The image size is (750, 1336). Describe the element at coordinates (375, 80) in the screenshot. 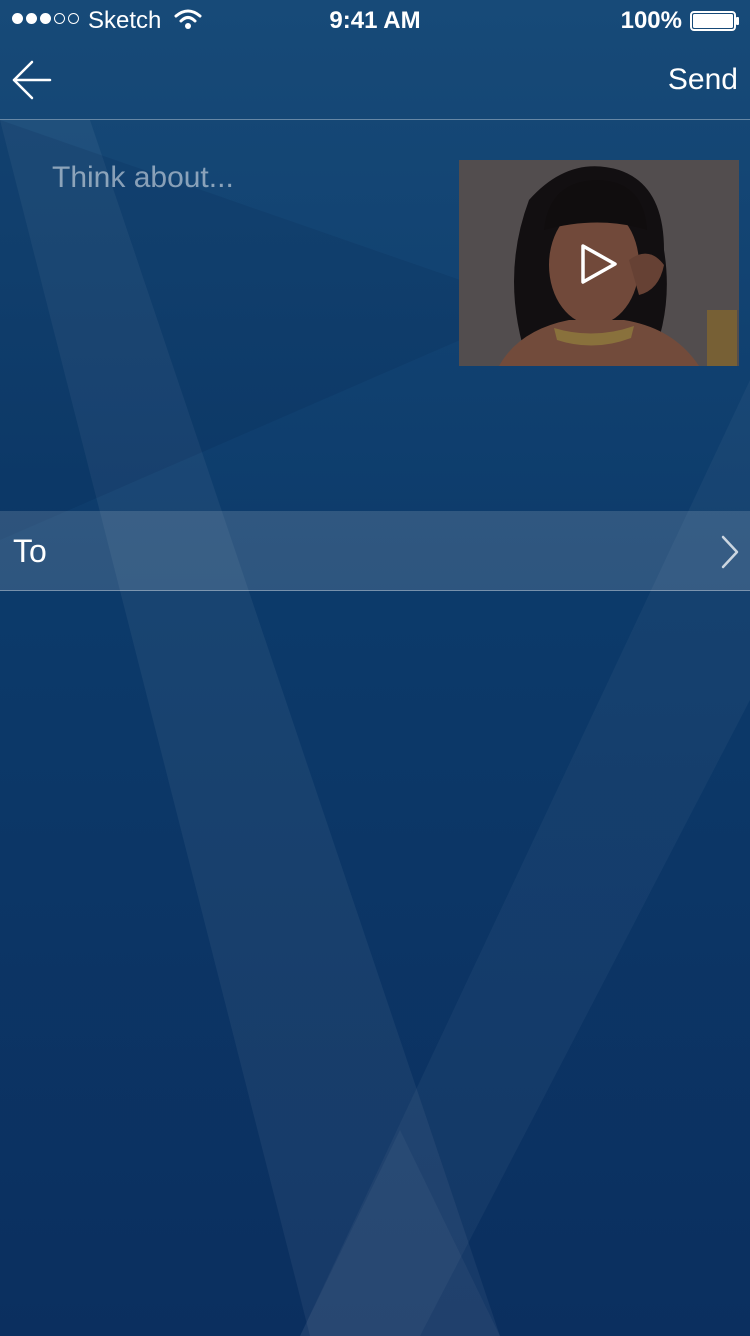

I see `navigation-bar: Send` at that location.